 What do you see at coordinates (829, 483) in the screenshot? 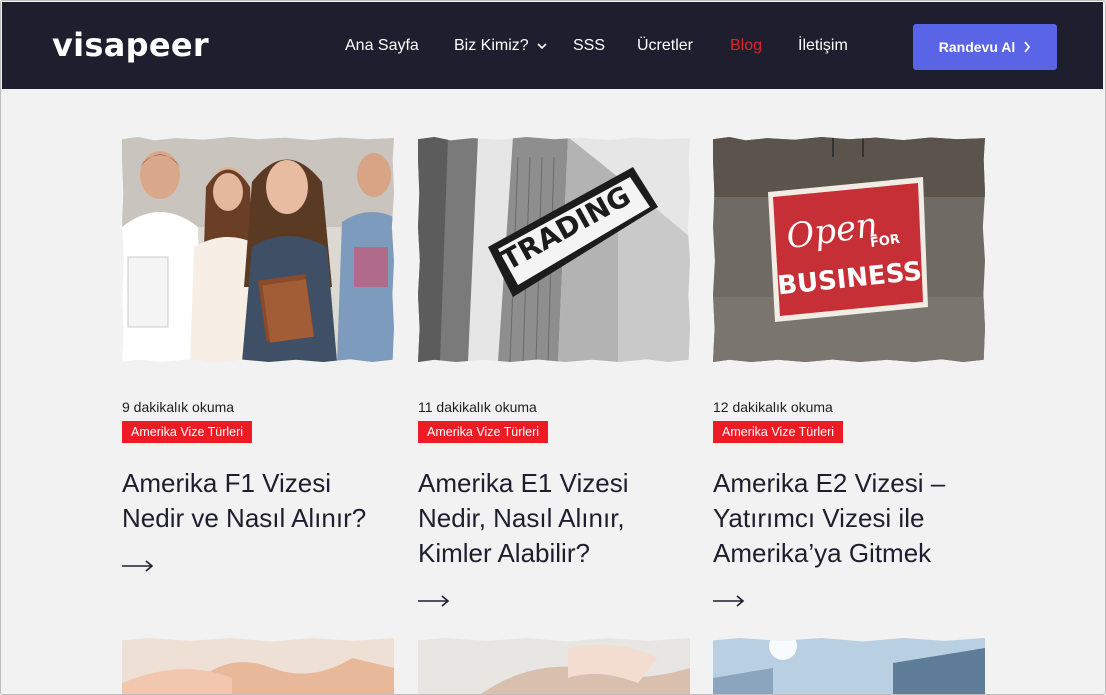
I see `post-title-line: Amerika E2 Vizesi –` at bounding box center [829, 483].